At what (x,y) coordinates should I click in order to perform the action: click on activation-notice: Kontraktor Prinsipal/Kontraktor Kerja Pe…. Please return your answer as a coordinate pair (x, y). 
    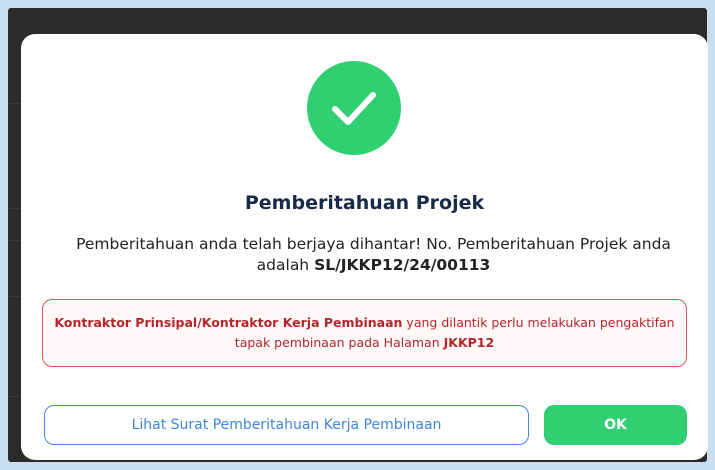
    Looking at the image, I should click on (364, 333).